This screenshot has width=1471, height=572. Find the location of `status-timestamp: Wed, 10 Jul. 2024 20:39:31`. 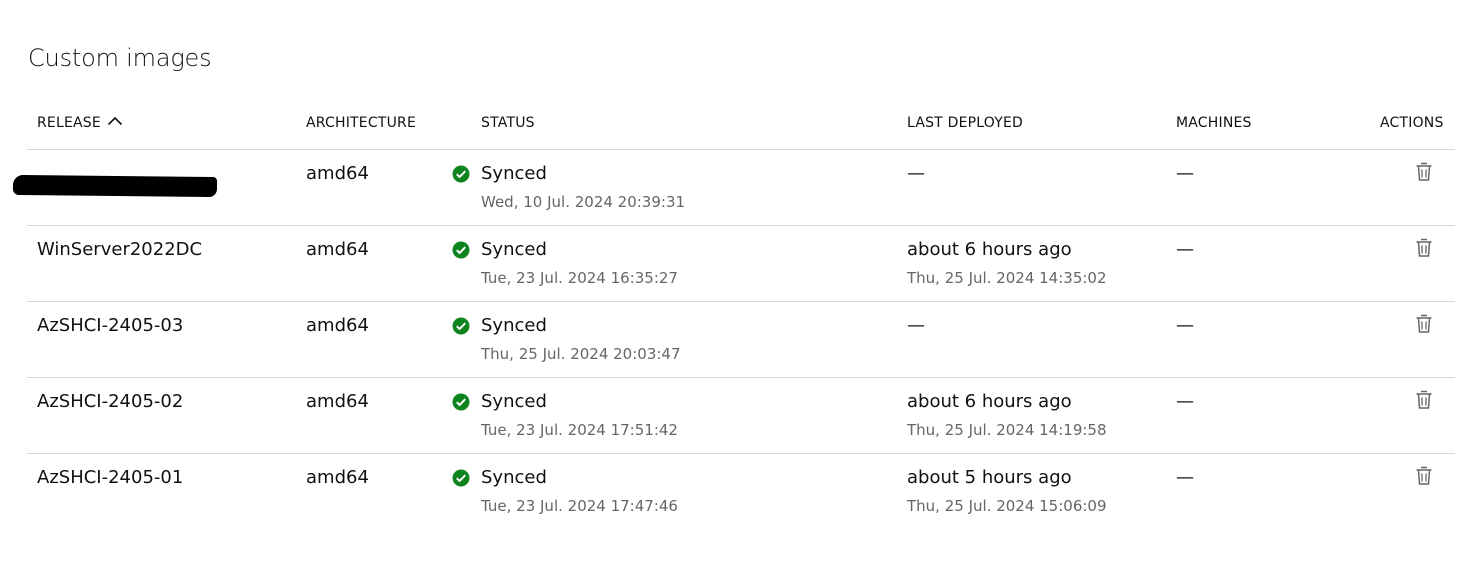

status-timestamp: Wed, 10 Jul. 2024 20:39:31 is located at coordinates (583, 202).